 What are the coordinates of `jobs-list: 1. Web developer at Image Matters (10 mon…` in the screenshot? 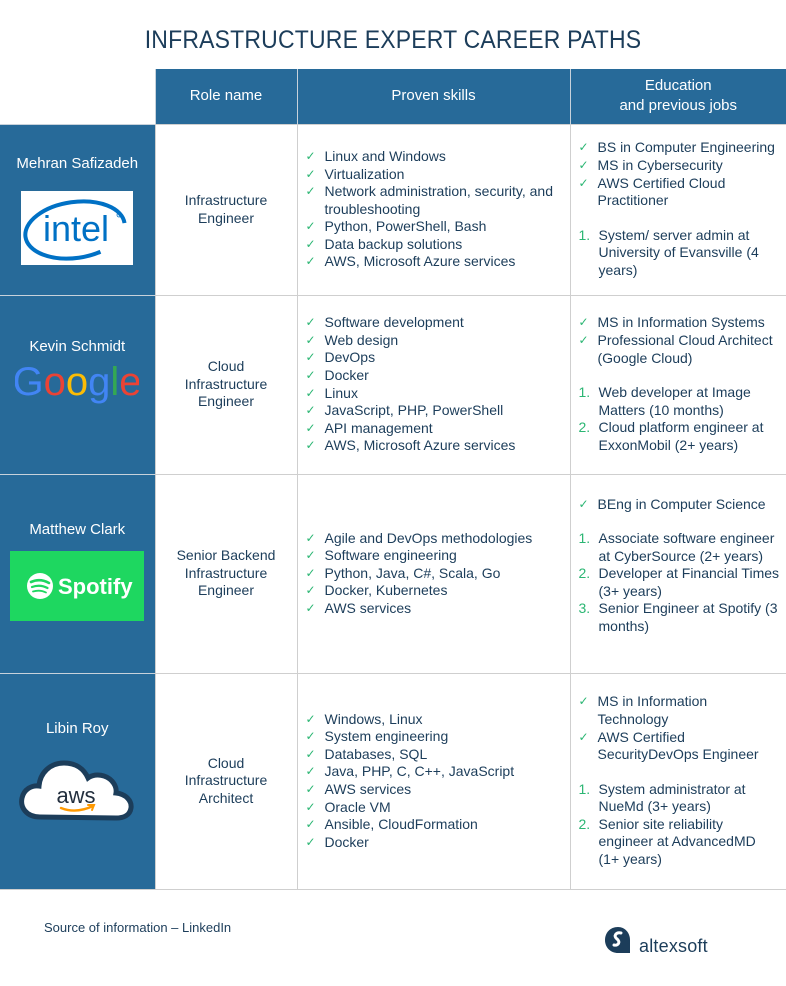 It's located at (679, 419).